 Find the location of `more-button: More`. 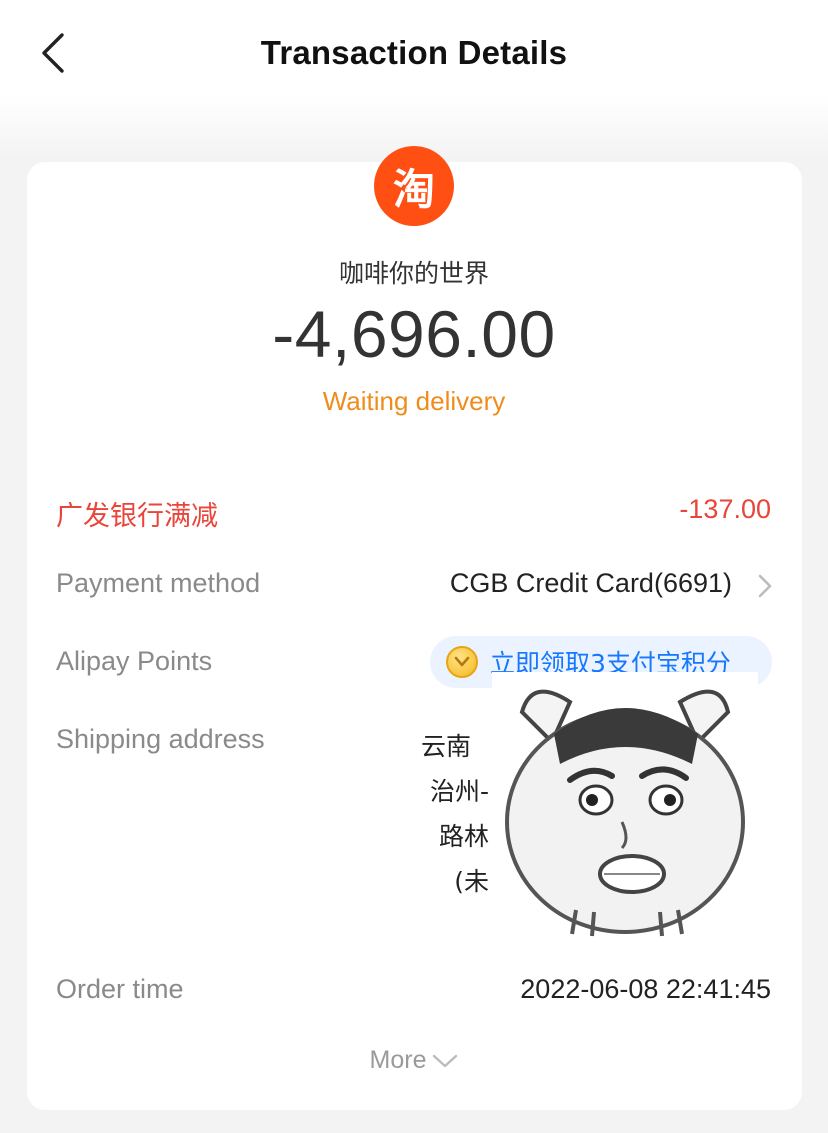

more-button: More is located at coordinates (414, 1060).